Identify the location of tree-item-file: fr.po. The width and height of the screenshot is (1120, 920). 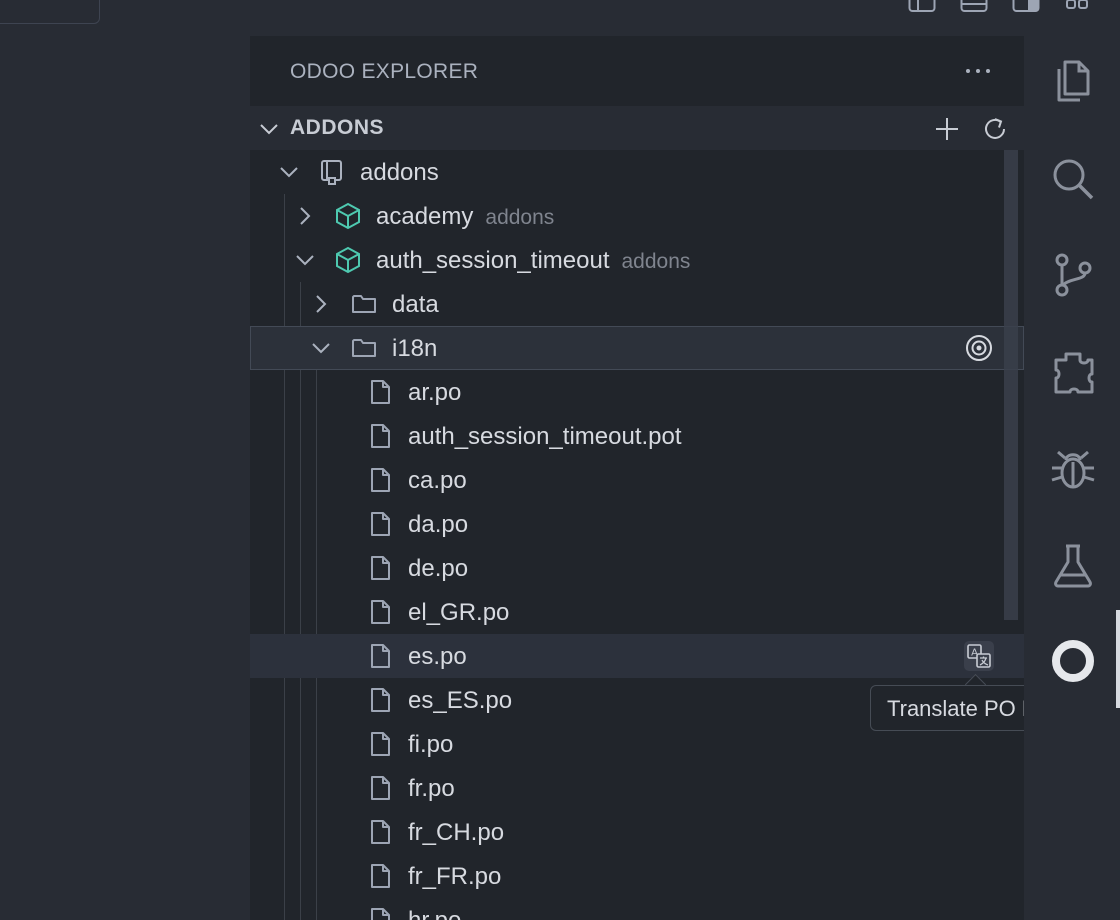
(637, 788).